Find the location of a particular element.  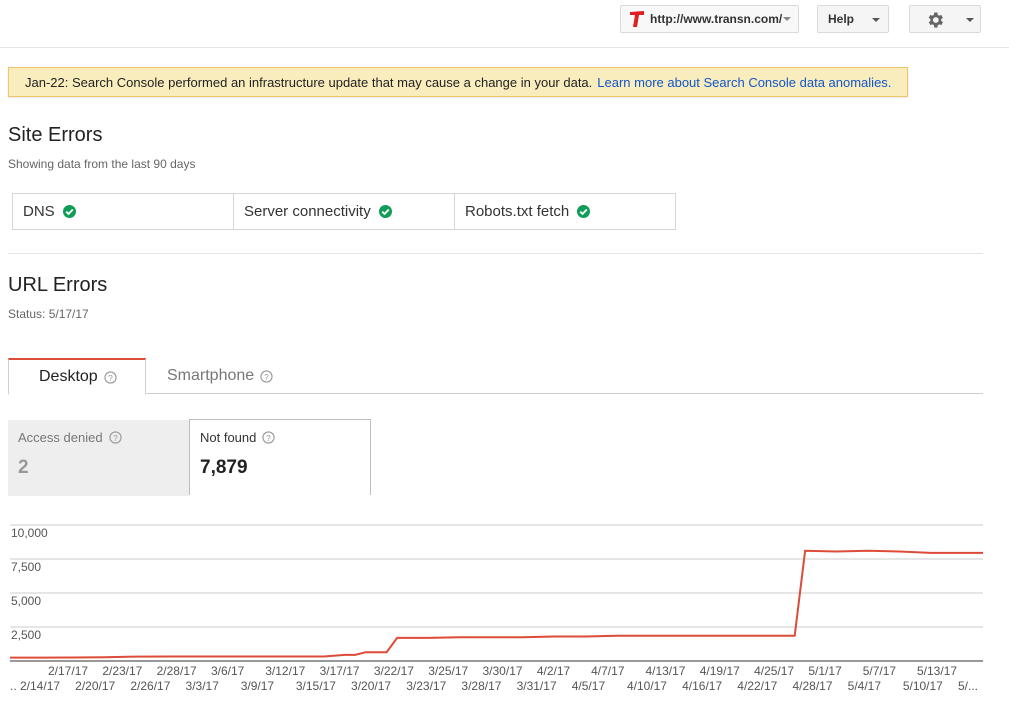

metric-label: Not found is located at coordinates (228, 437).